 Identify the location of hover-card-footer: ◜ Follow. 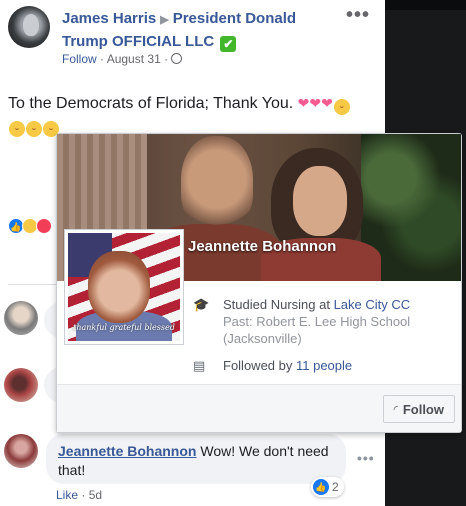
(259, 408).